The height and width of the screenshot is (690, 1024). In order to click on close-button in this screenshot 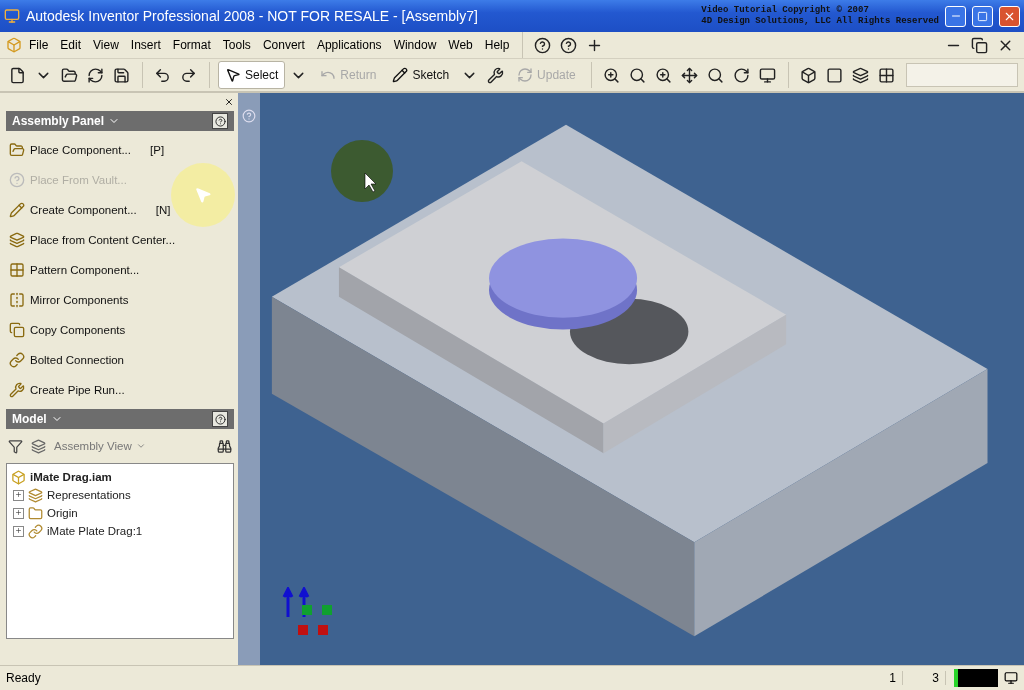, I will do `click(1009, 16)`.